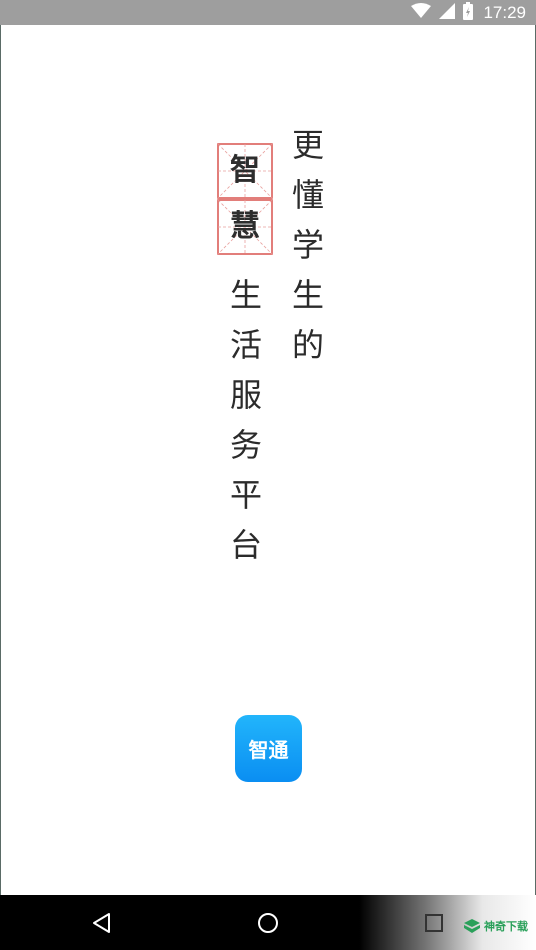 This screenshot has width=536, height=950. Describe the element at coordinates (506, 926) in the screenshot. I see `watermark-text: 神奇下载` at that location.